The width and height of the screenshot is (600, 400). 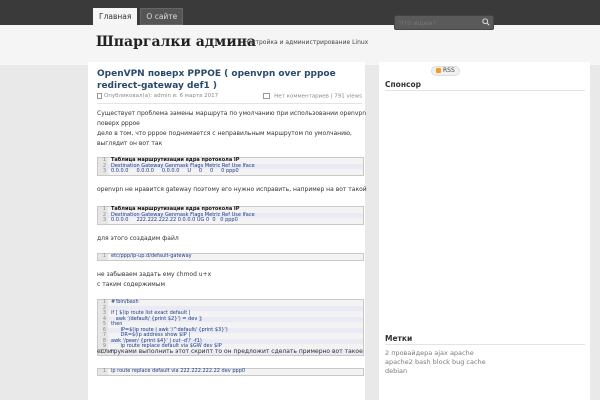 I want to click on paragraph-4: для этого создадим файл, so click(x=138, y=238).